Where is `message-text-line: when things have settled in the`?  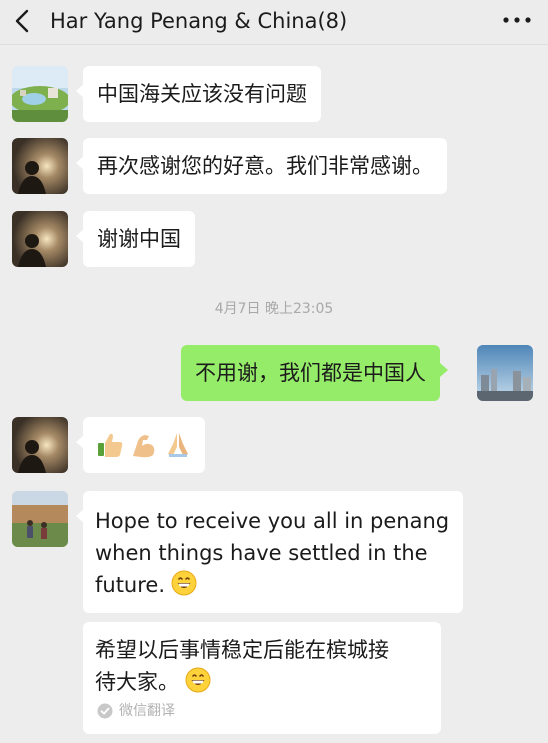 message-text-line: when things have settled in the is located at coordinates (261, 553).